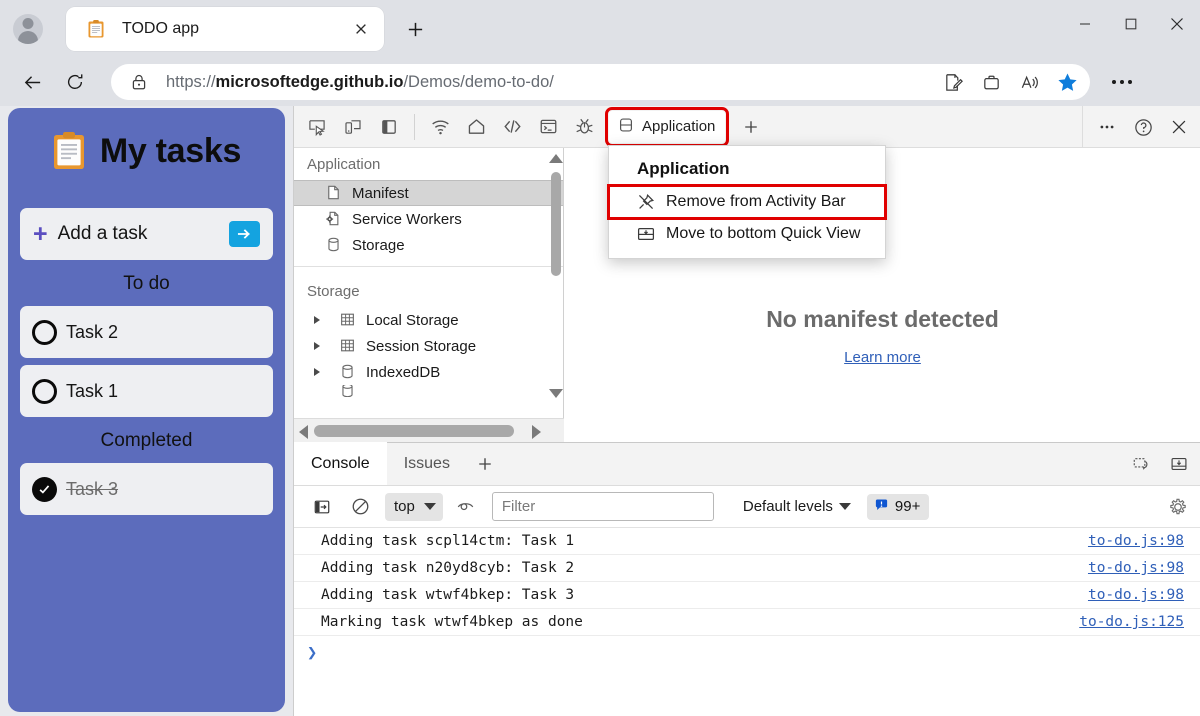 This screenshot has height=716, width=1200. Describe the element at coordinates (146, 332) in the screenshot. I see `list-item: Task 2` at that location.